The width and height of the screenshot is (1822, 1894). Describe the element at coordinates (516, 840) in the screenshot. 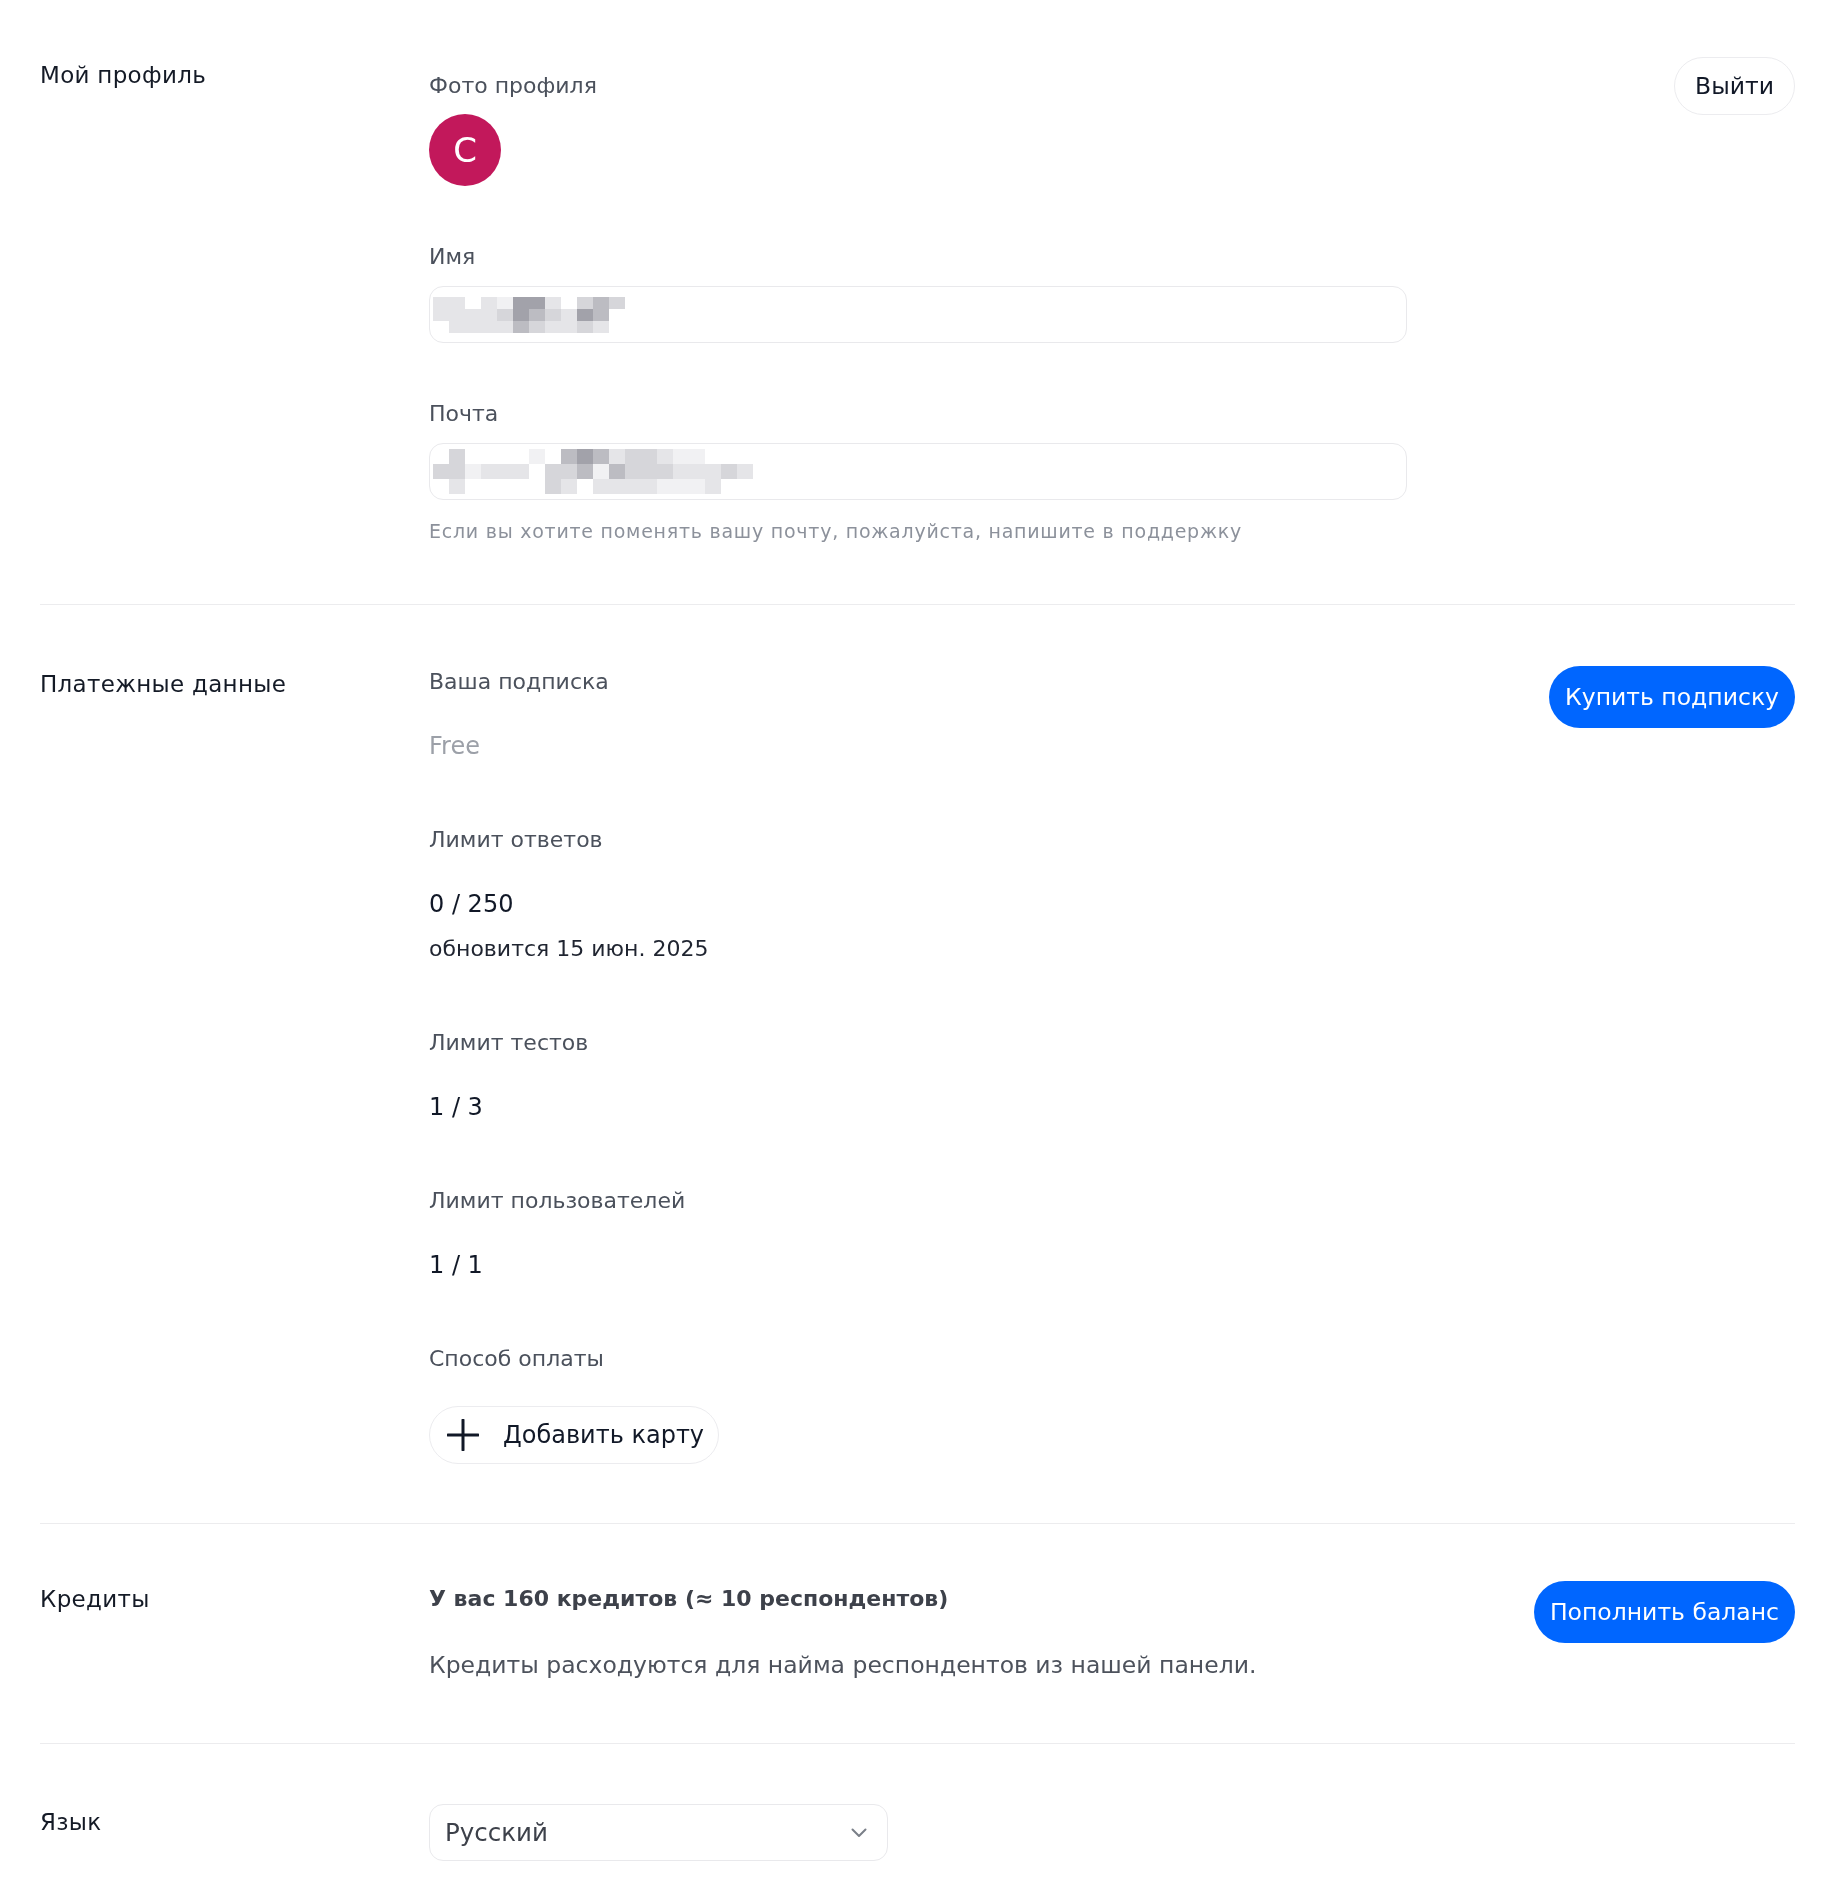

I see `field-label: Лимит ответов` at that location.